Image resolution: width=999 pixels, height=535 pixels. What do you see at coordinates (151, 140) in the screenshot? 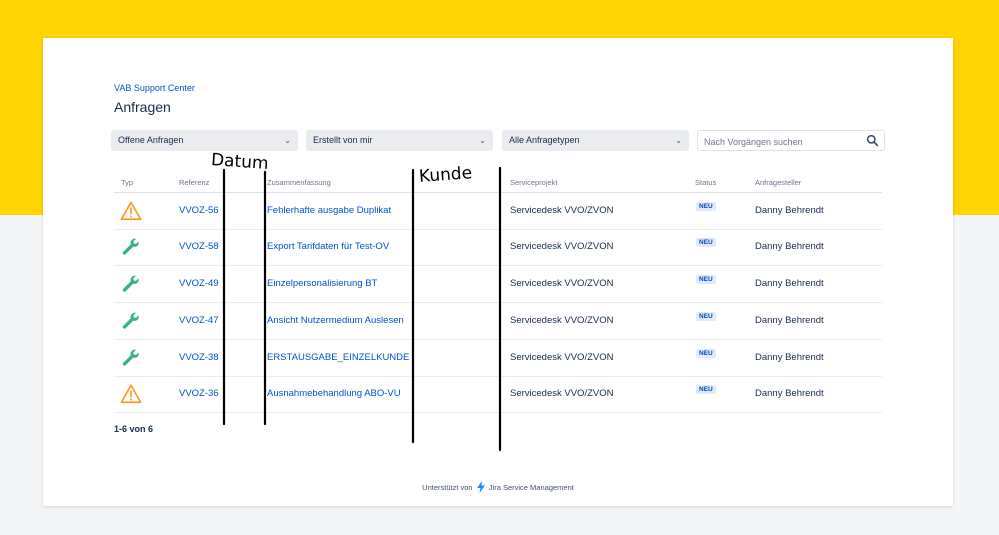
I see `filter-status-label: Offene Anfragen` at bounding box center [151, 140].